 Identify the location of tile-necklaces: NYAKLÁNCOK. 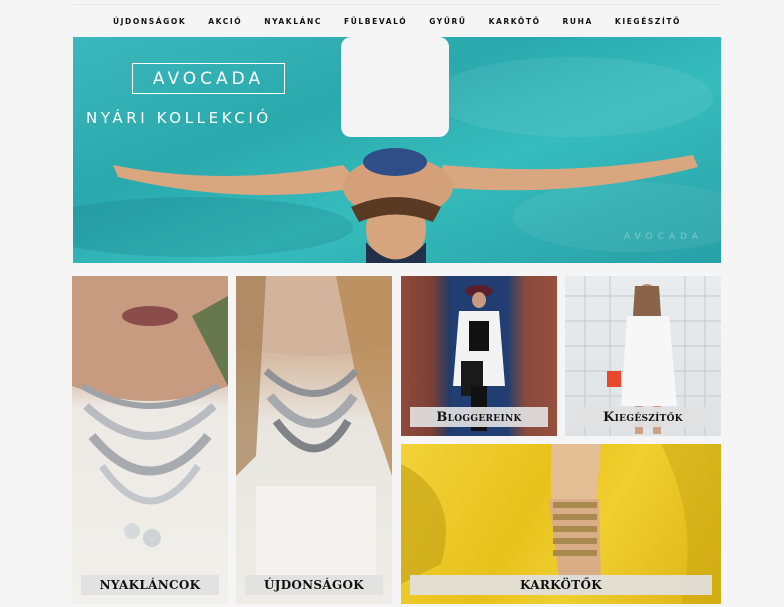
(150, 440).